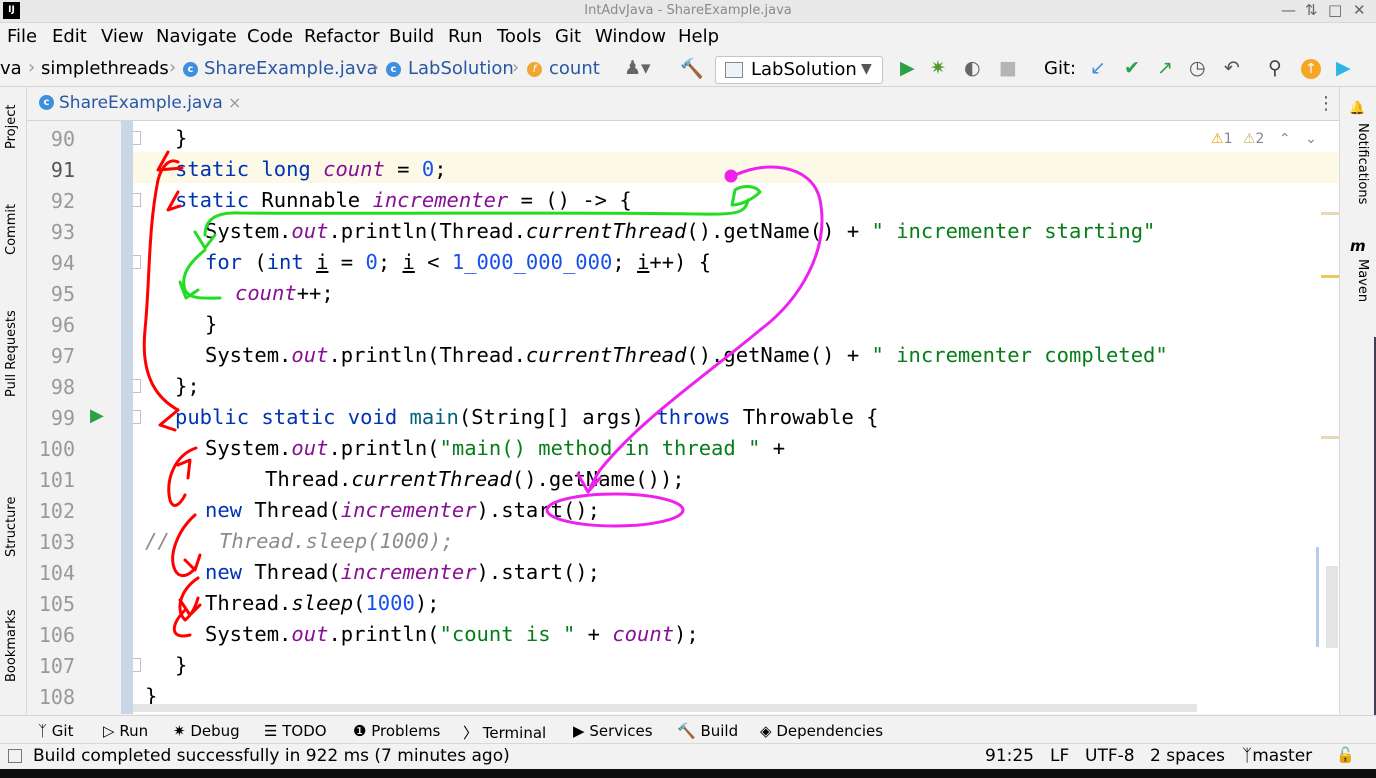  What do you see at coordinates (56, 666) in the screenshot?
I see `line-number: 107` at bounding box center [56, 666].